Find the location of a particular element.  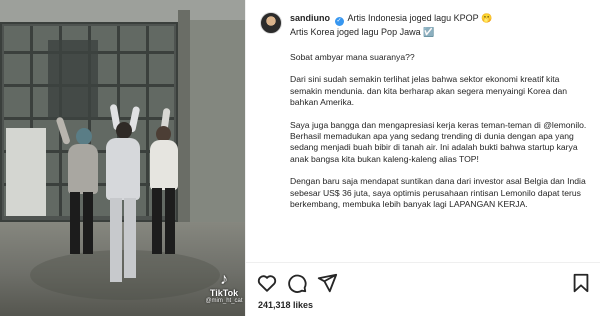

heart-icon is located at coordinates (267, 283).